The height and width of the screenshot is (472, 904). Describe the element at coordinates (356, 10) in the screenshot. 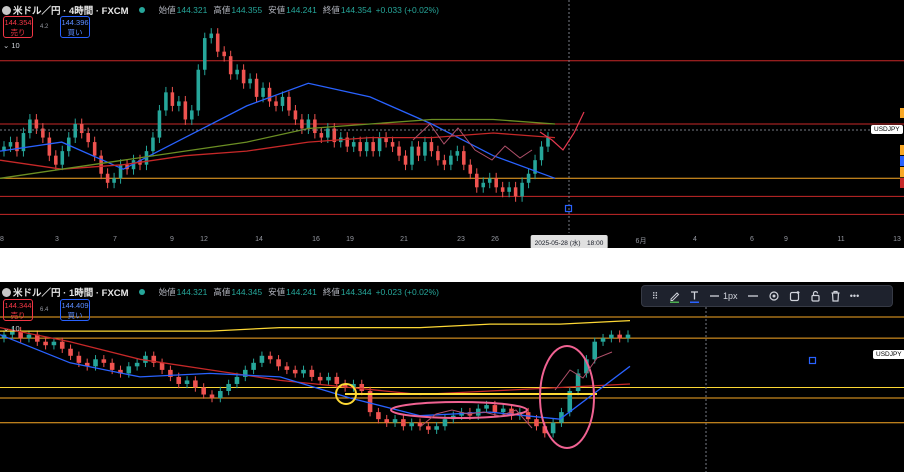

I see `close-value: 144.354` at that location.